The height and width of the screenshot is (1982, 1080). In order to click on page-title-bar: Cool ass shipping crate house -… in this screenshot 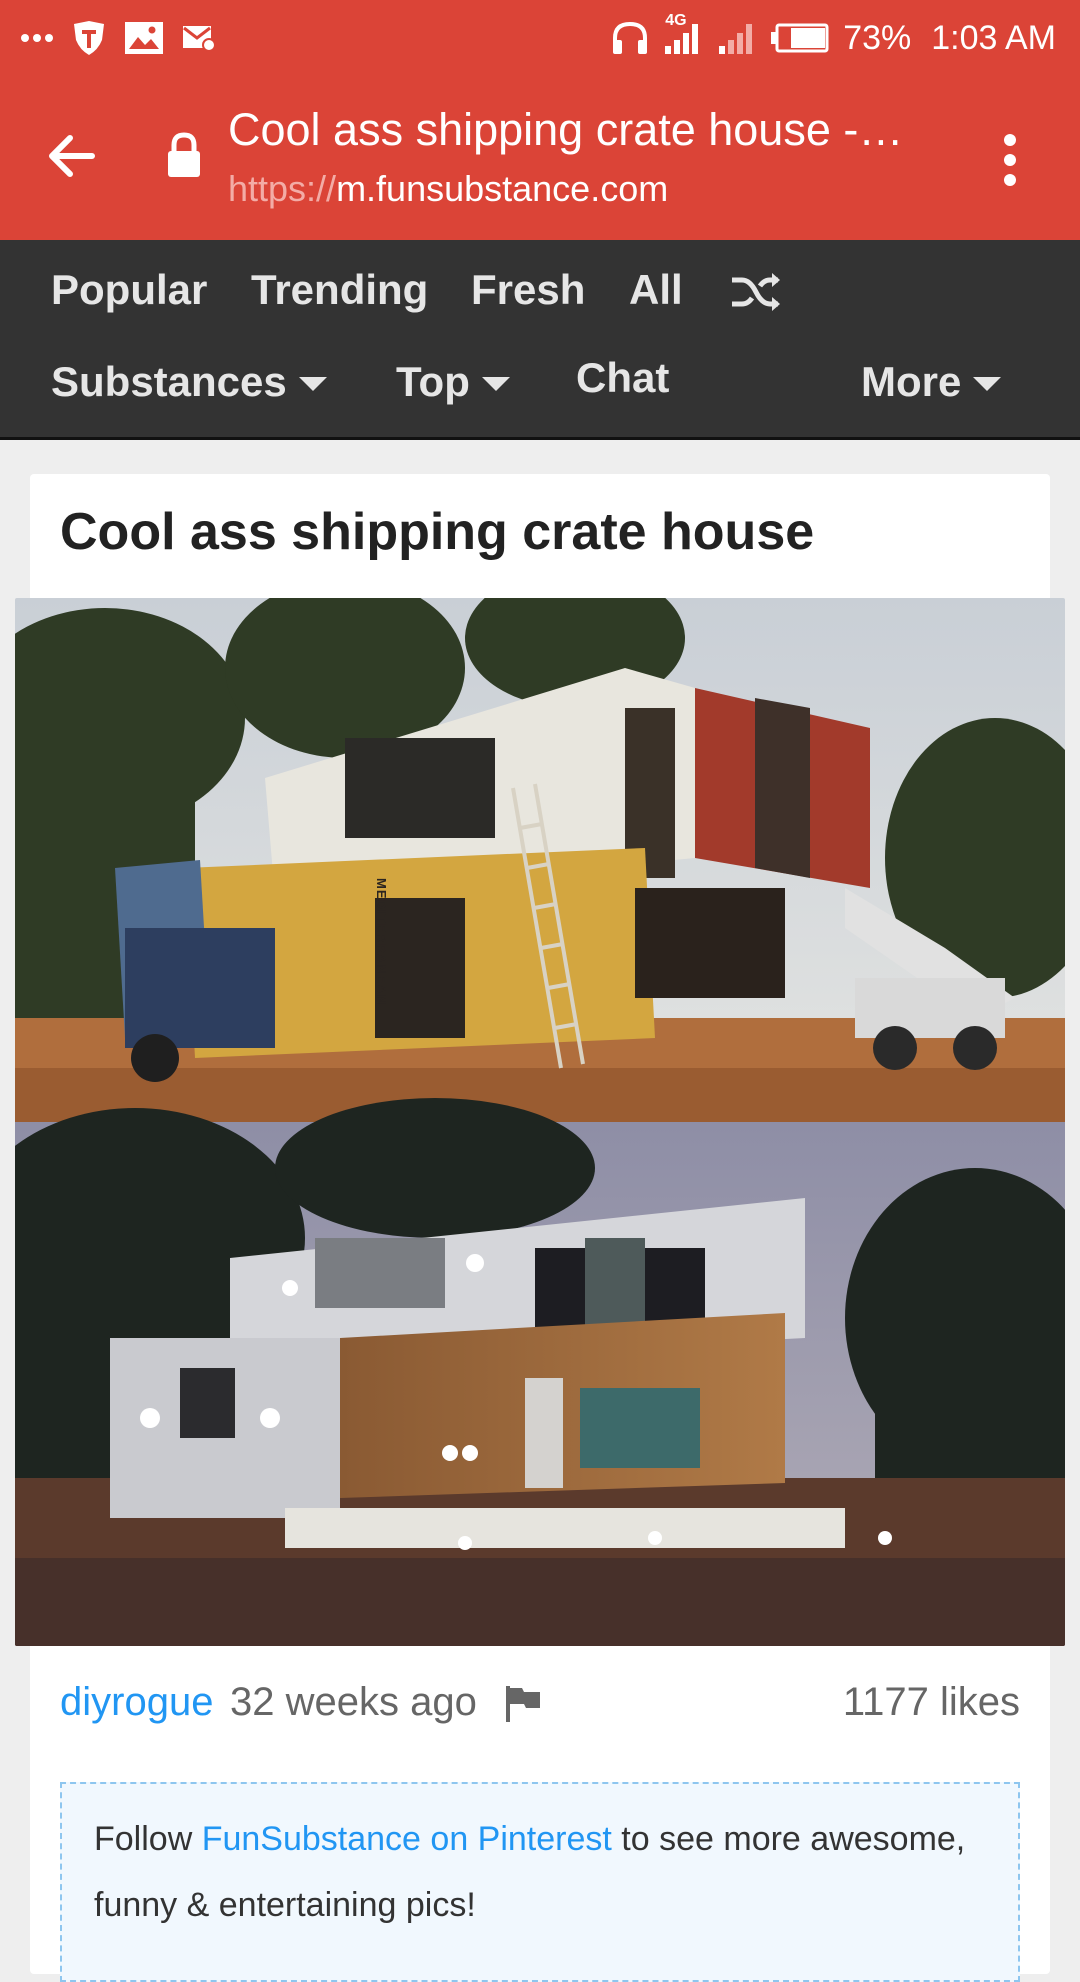, I will do `click(578, 130)`.